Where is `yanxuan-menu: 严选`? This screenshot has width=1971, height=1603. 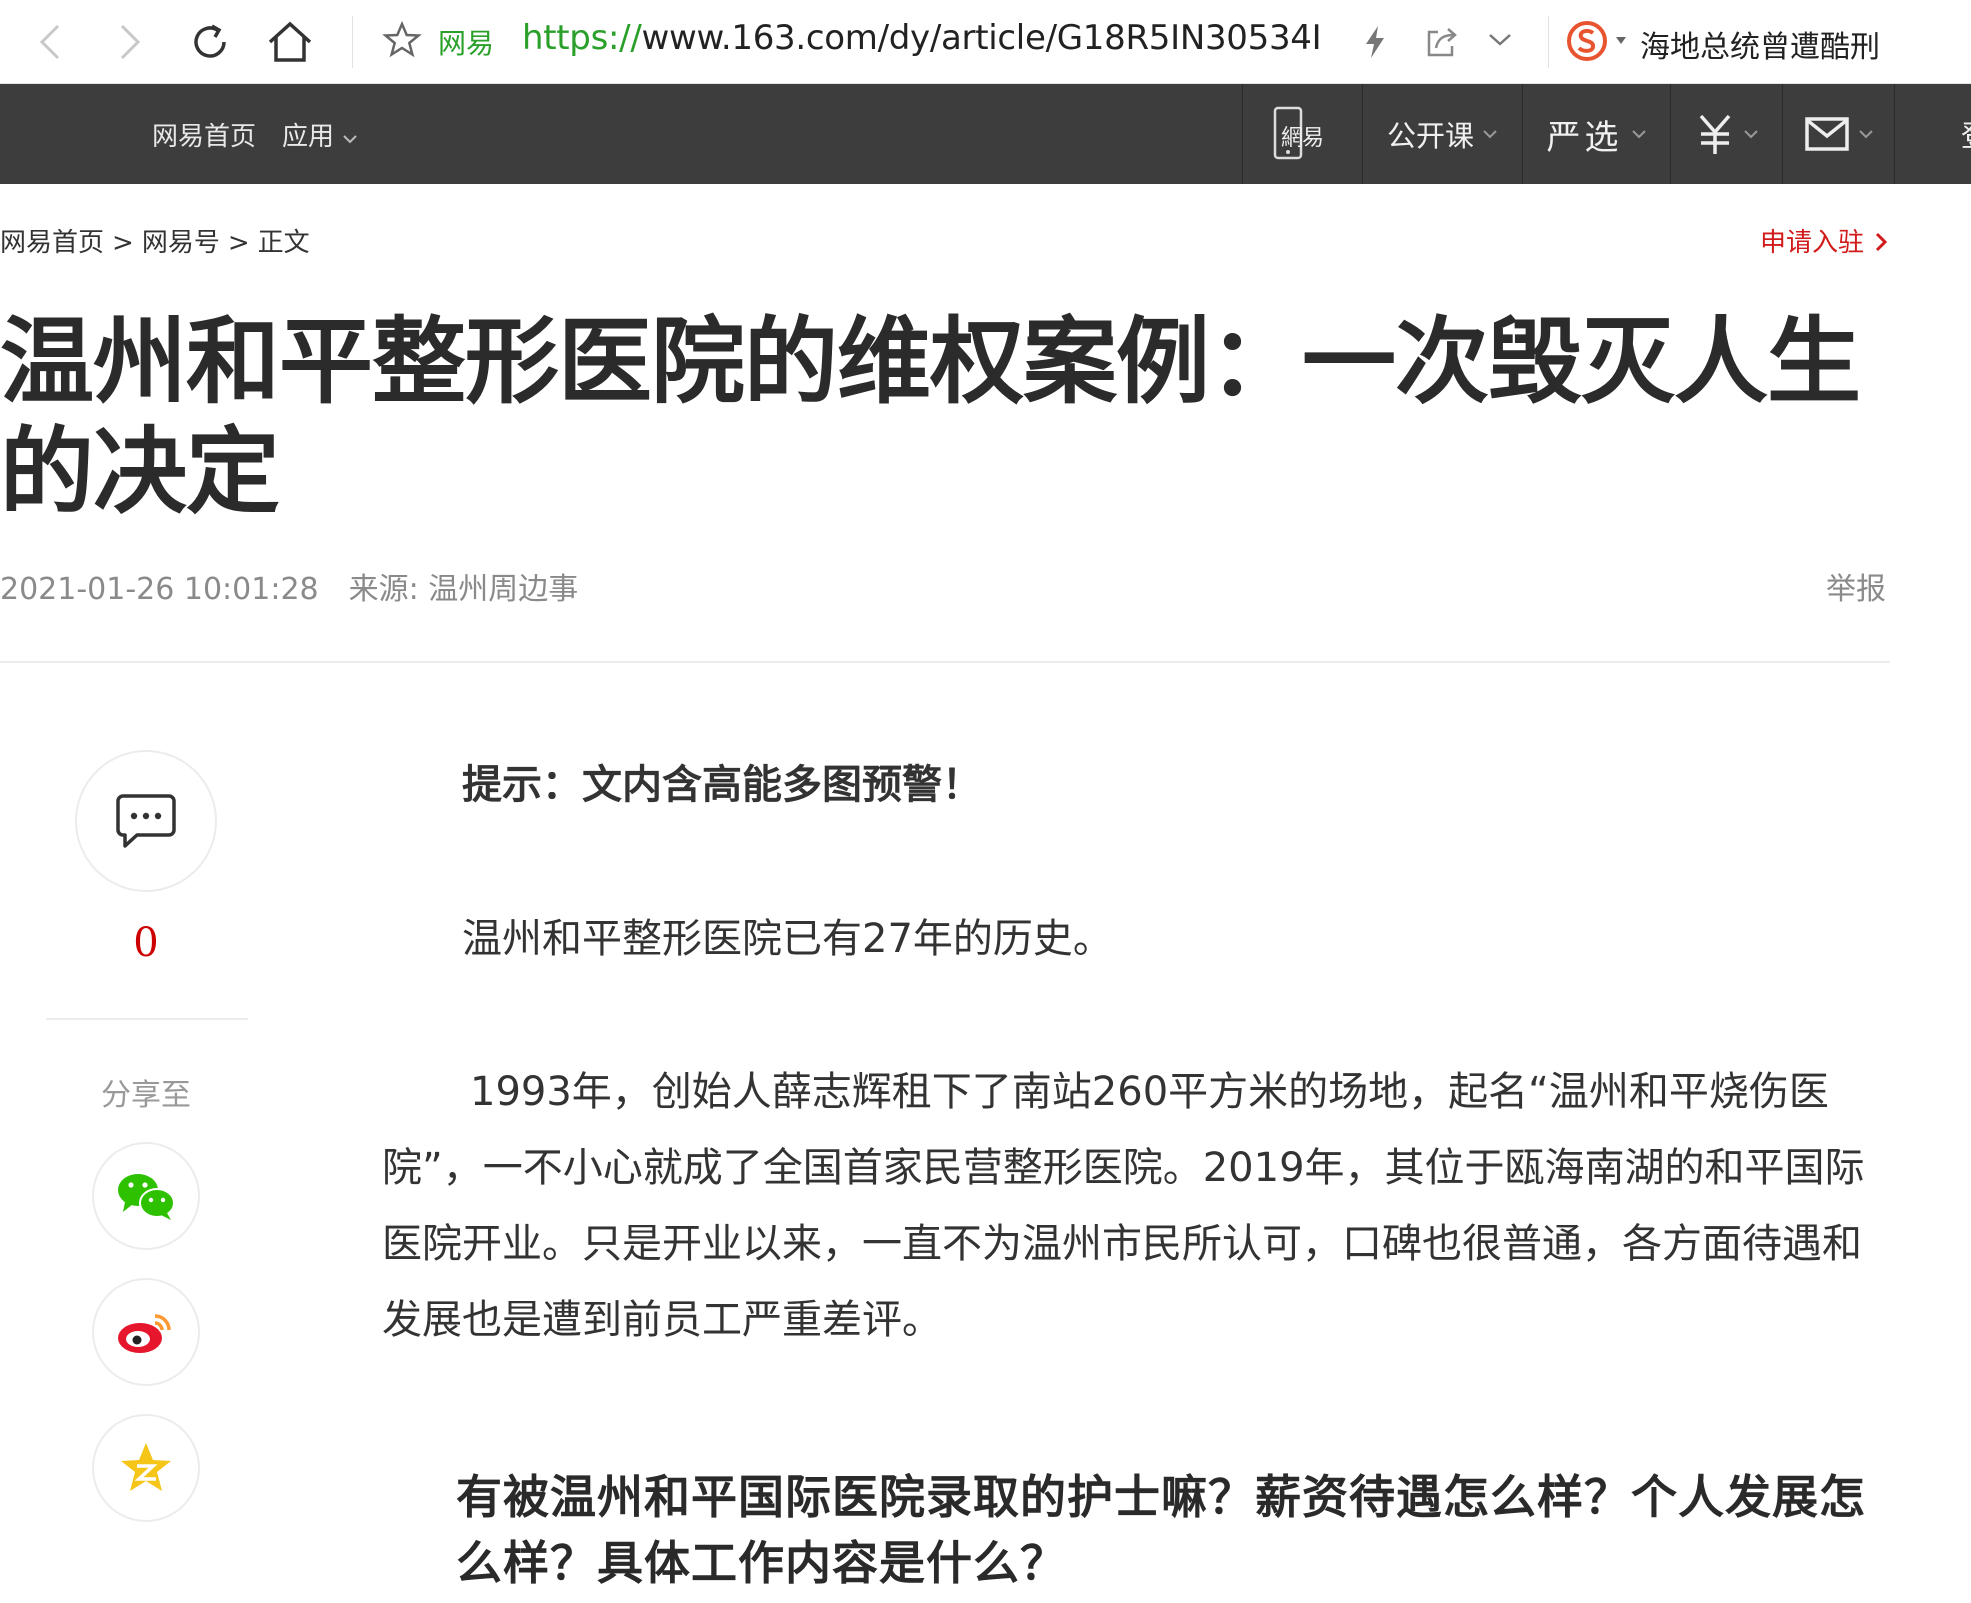 yanxuan-menu: 严选 is located at coordinates (1596, 134).